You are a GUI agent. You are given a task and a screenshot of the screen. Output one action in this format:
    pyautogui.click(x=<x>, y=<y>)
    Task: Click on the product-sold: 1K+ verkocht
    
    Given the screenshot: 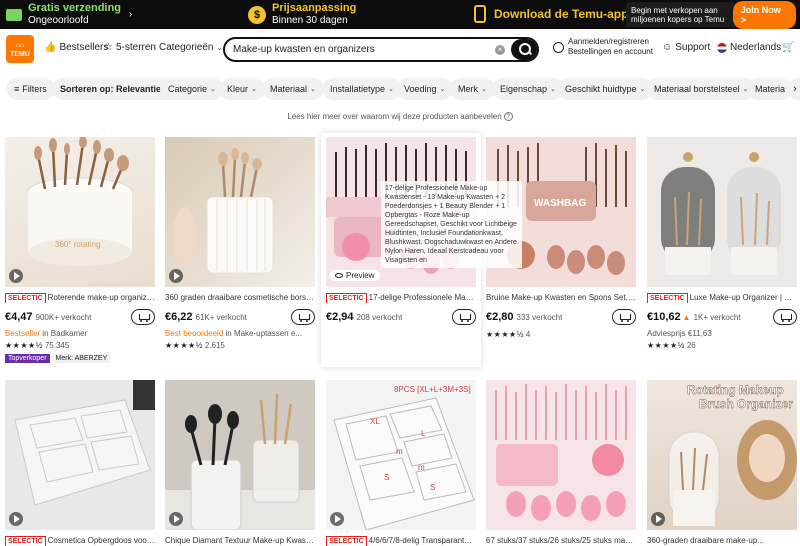 What is the action you would take?
    pyautogui.click(x=717, y=317)
    